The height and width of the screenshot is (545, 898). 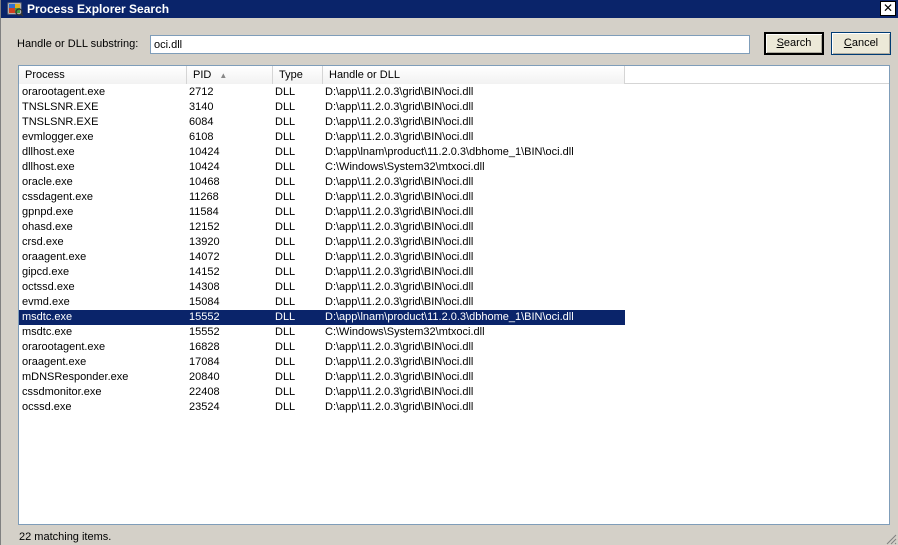 What do you see at coordinates (65, 537) in the screenshot?
I see `status-text: 22 matching items.` at bounding box center [65, 537].